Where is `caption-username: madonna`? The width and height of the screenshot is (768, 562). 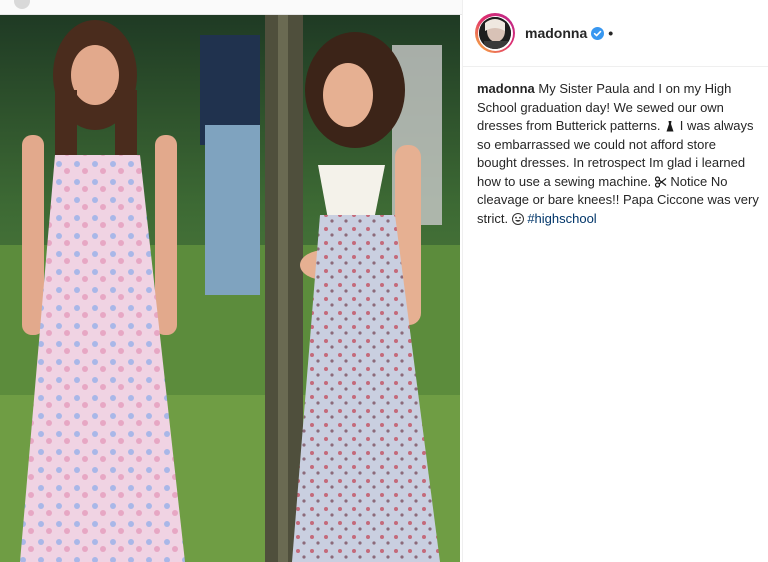 caption-username: madonna is located at coordinates (506, 88).